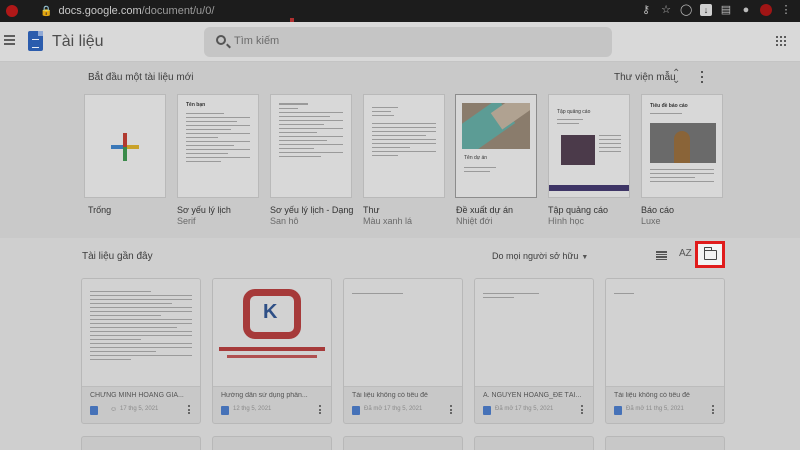 The height and width of the screenshot is (450, 800). What do you see at coordinates (9, 40) in the screenshot?
I see `hamburger-menu-icon` at bounding box center [9, 40].